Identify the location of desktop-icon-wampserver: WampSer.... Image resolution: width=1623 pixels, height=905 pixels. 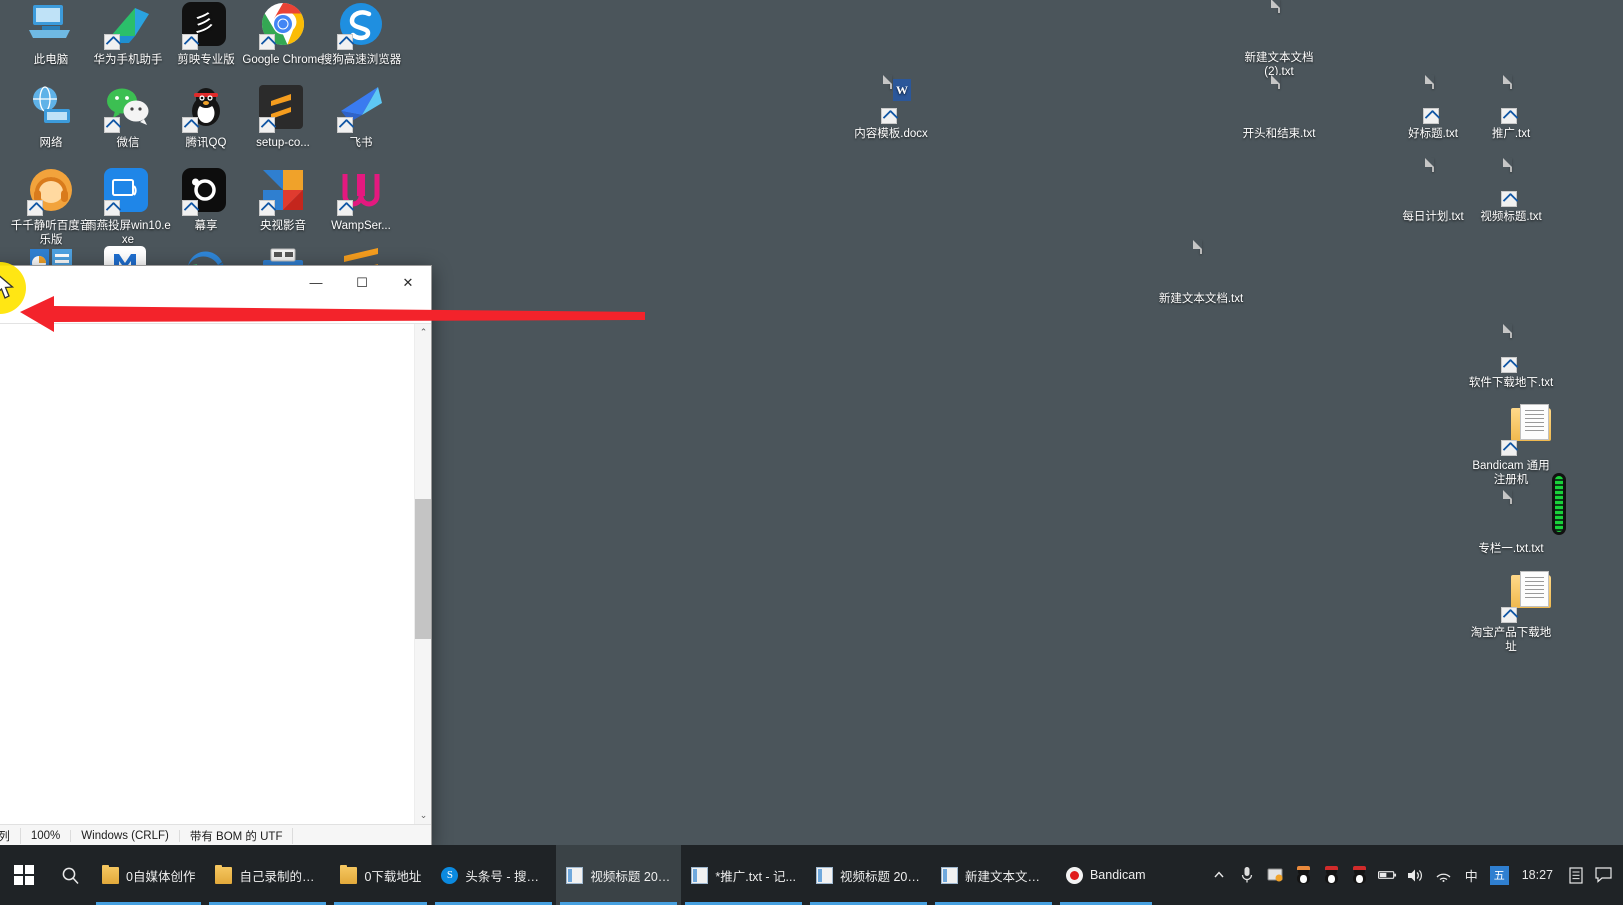
(361, 201).